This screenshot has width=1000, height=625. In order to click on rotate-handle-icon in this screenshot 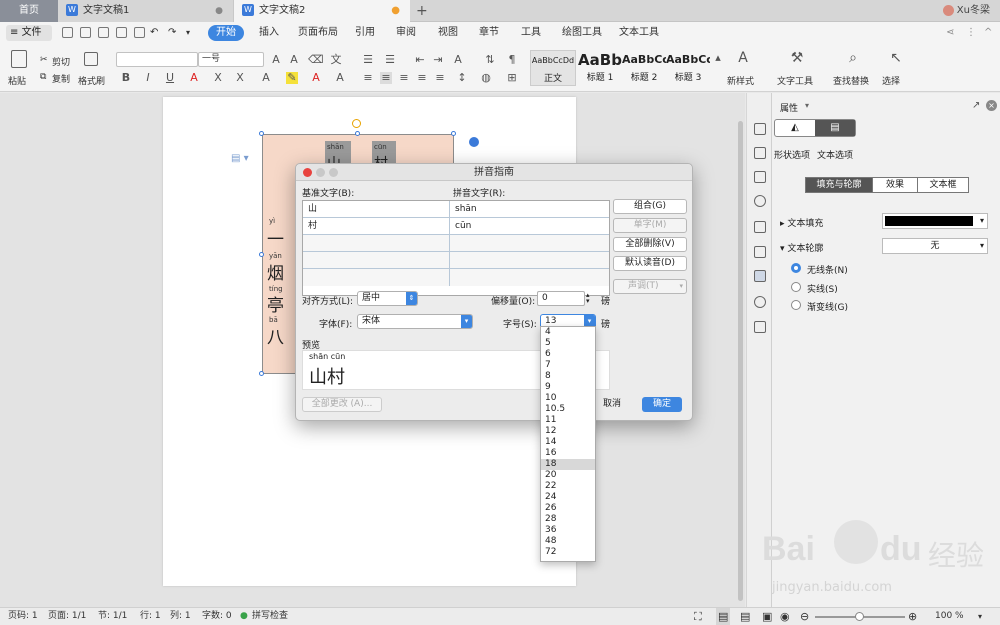, I will do `click(356, 123)`.